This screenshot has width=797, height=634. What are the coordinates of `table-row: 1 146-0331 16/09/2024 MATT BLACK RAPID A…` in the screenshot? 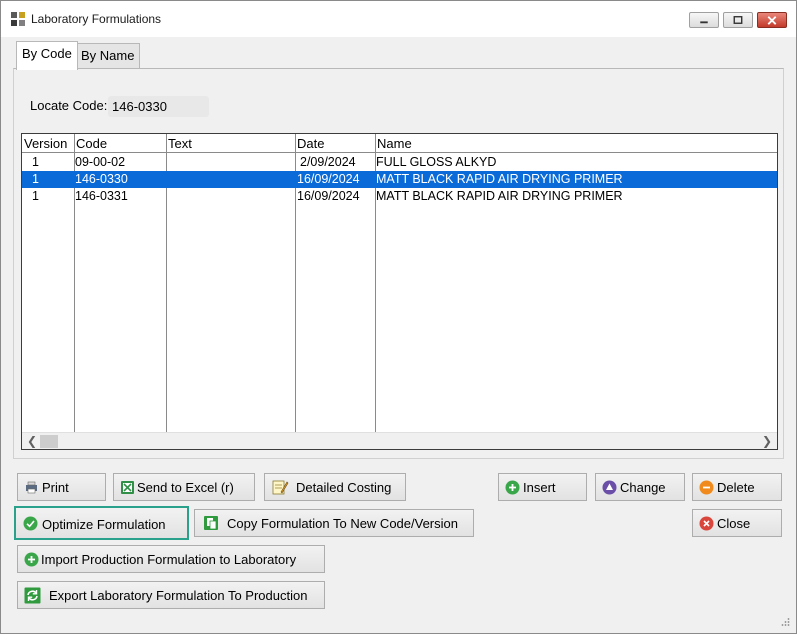 It's located at (399, 196).